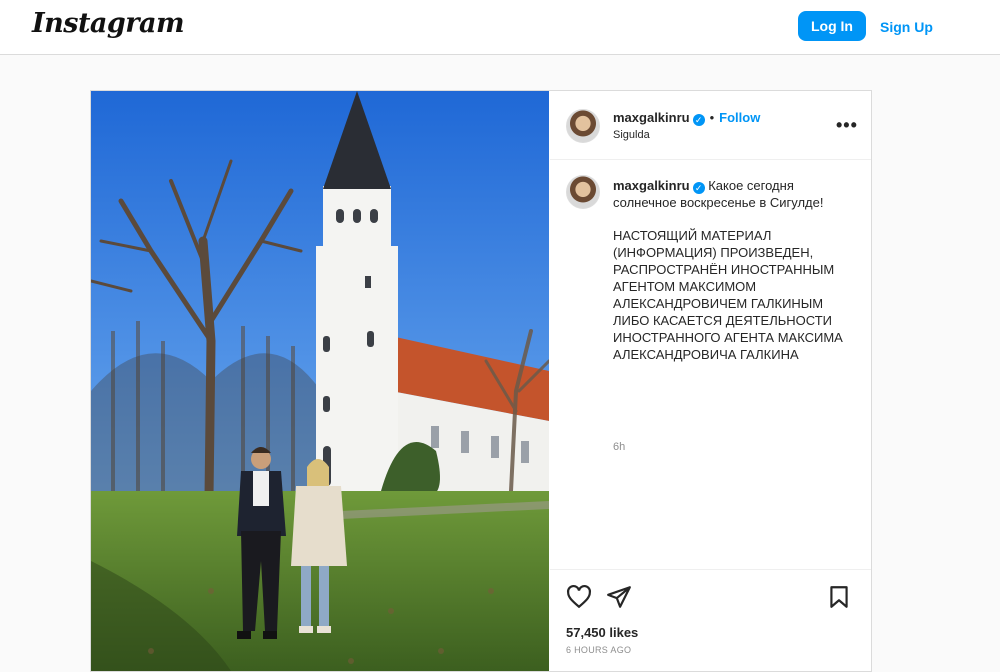 Image resolution: width=1000 pixels, height=672 pixels. Describe the element at coordinates (500, 27) in the screenshot. I see `top-bar: Instagram Log In Sign Up` at that location.